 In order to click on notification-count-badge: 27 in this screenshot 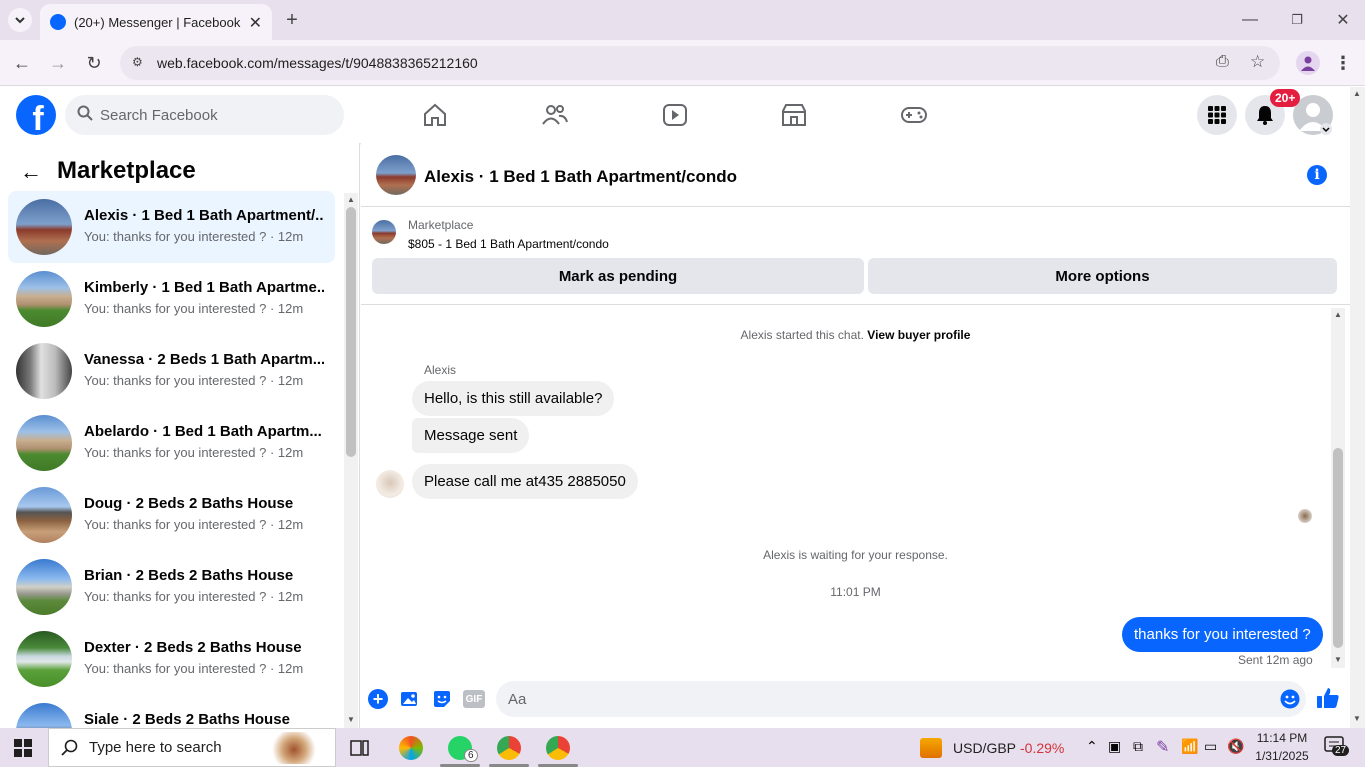, I will do `click(1341, 750)`.